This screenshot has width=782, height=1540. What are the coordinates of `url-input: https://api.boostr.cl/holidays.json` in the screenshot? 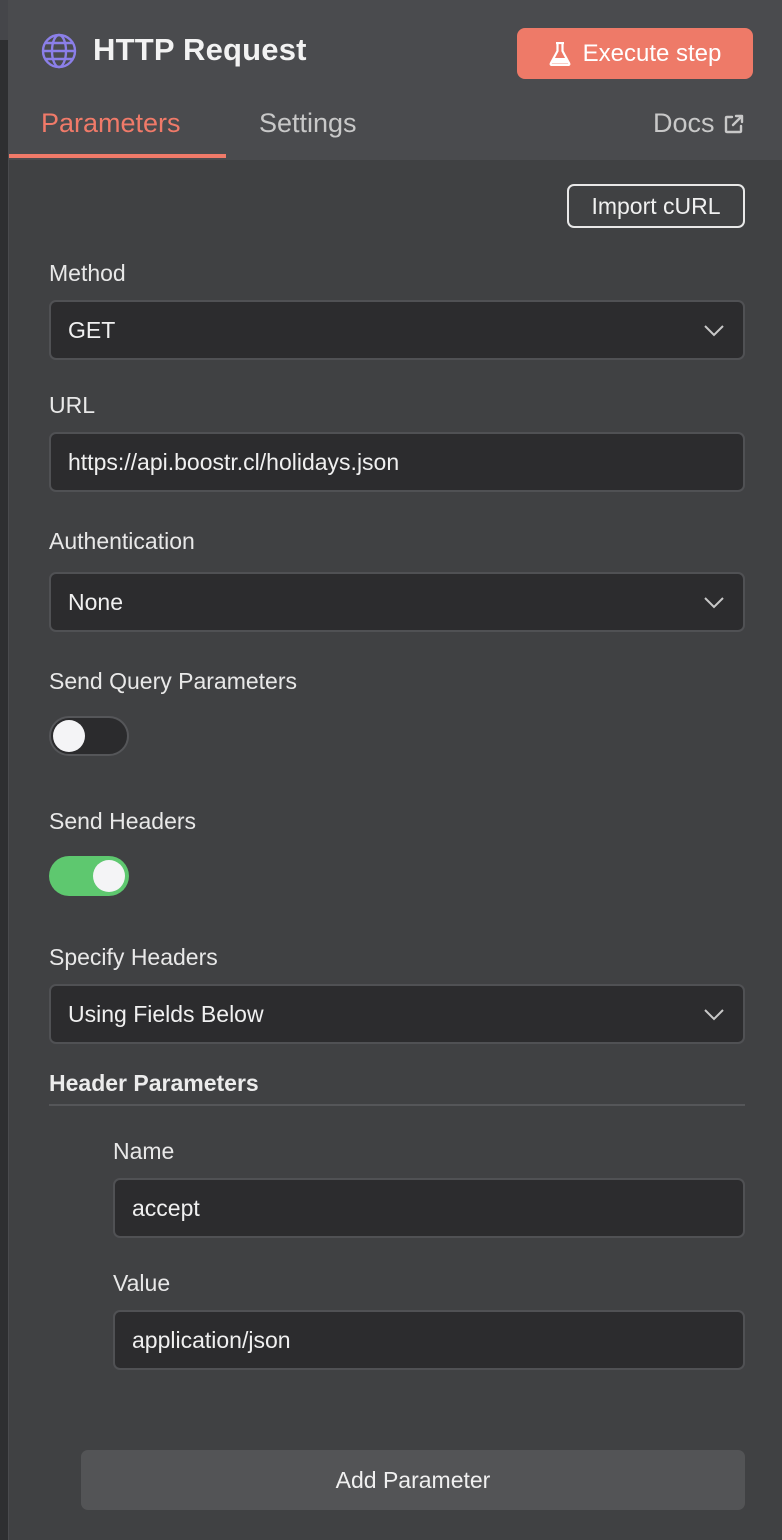 It's located at (397, 462).